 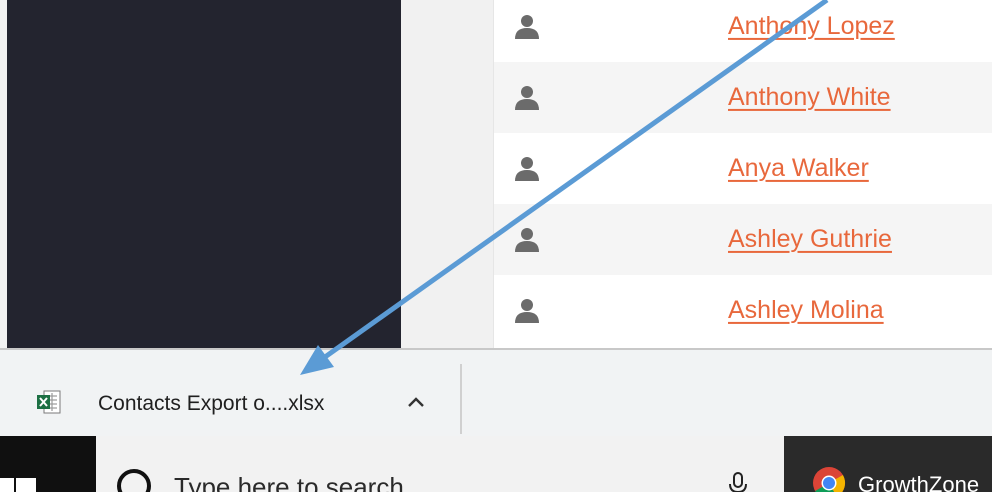 I want to click on contact-row: Anthony White, so click(x=743, y=97).